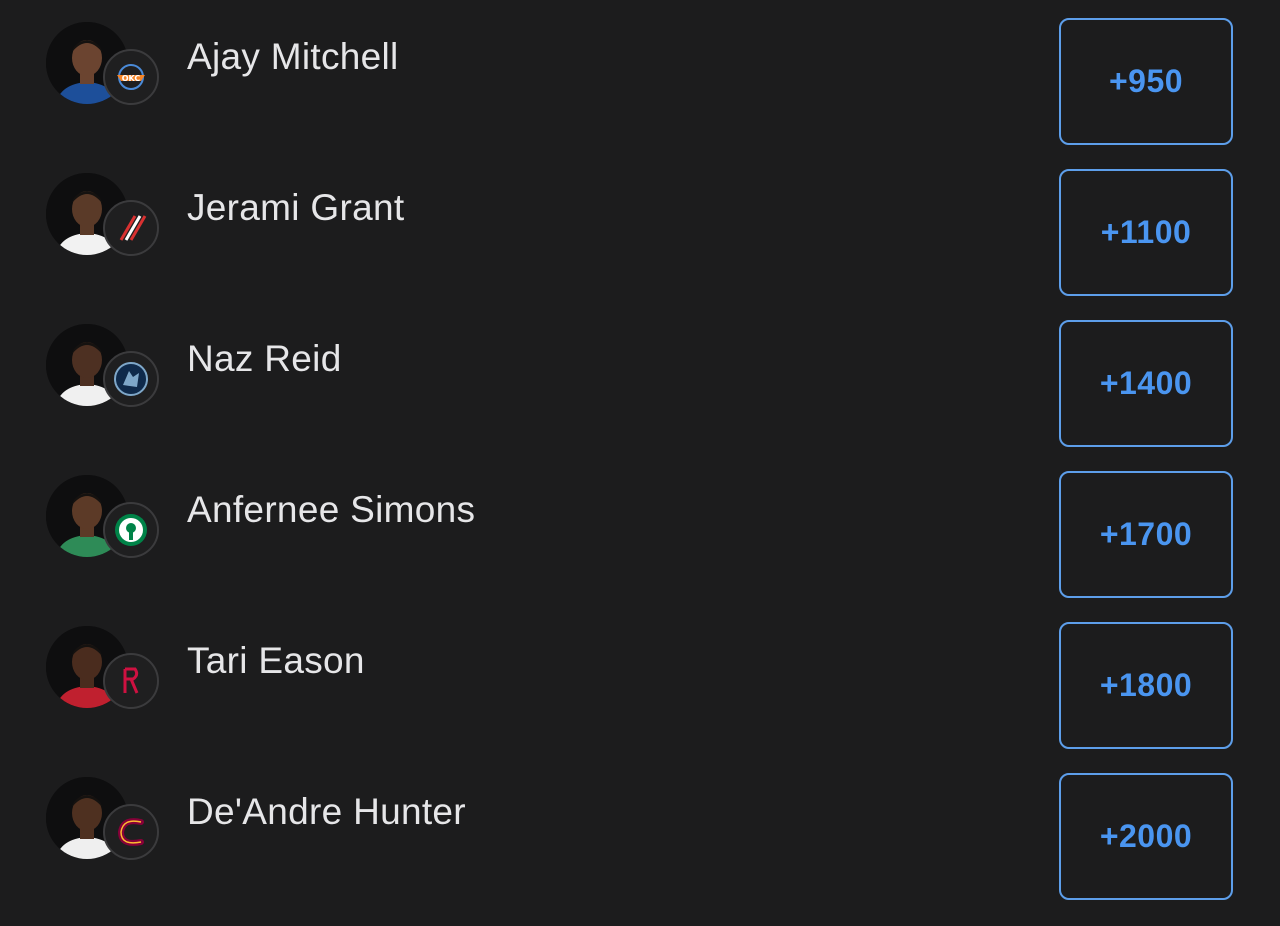  I want to click on odds-button: +1800, so click(1146, 685).